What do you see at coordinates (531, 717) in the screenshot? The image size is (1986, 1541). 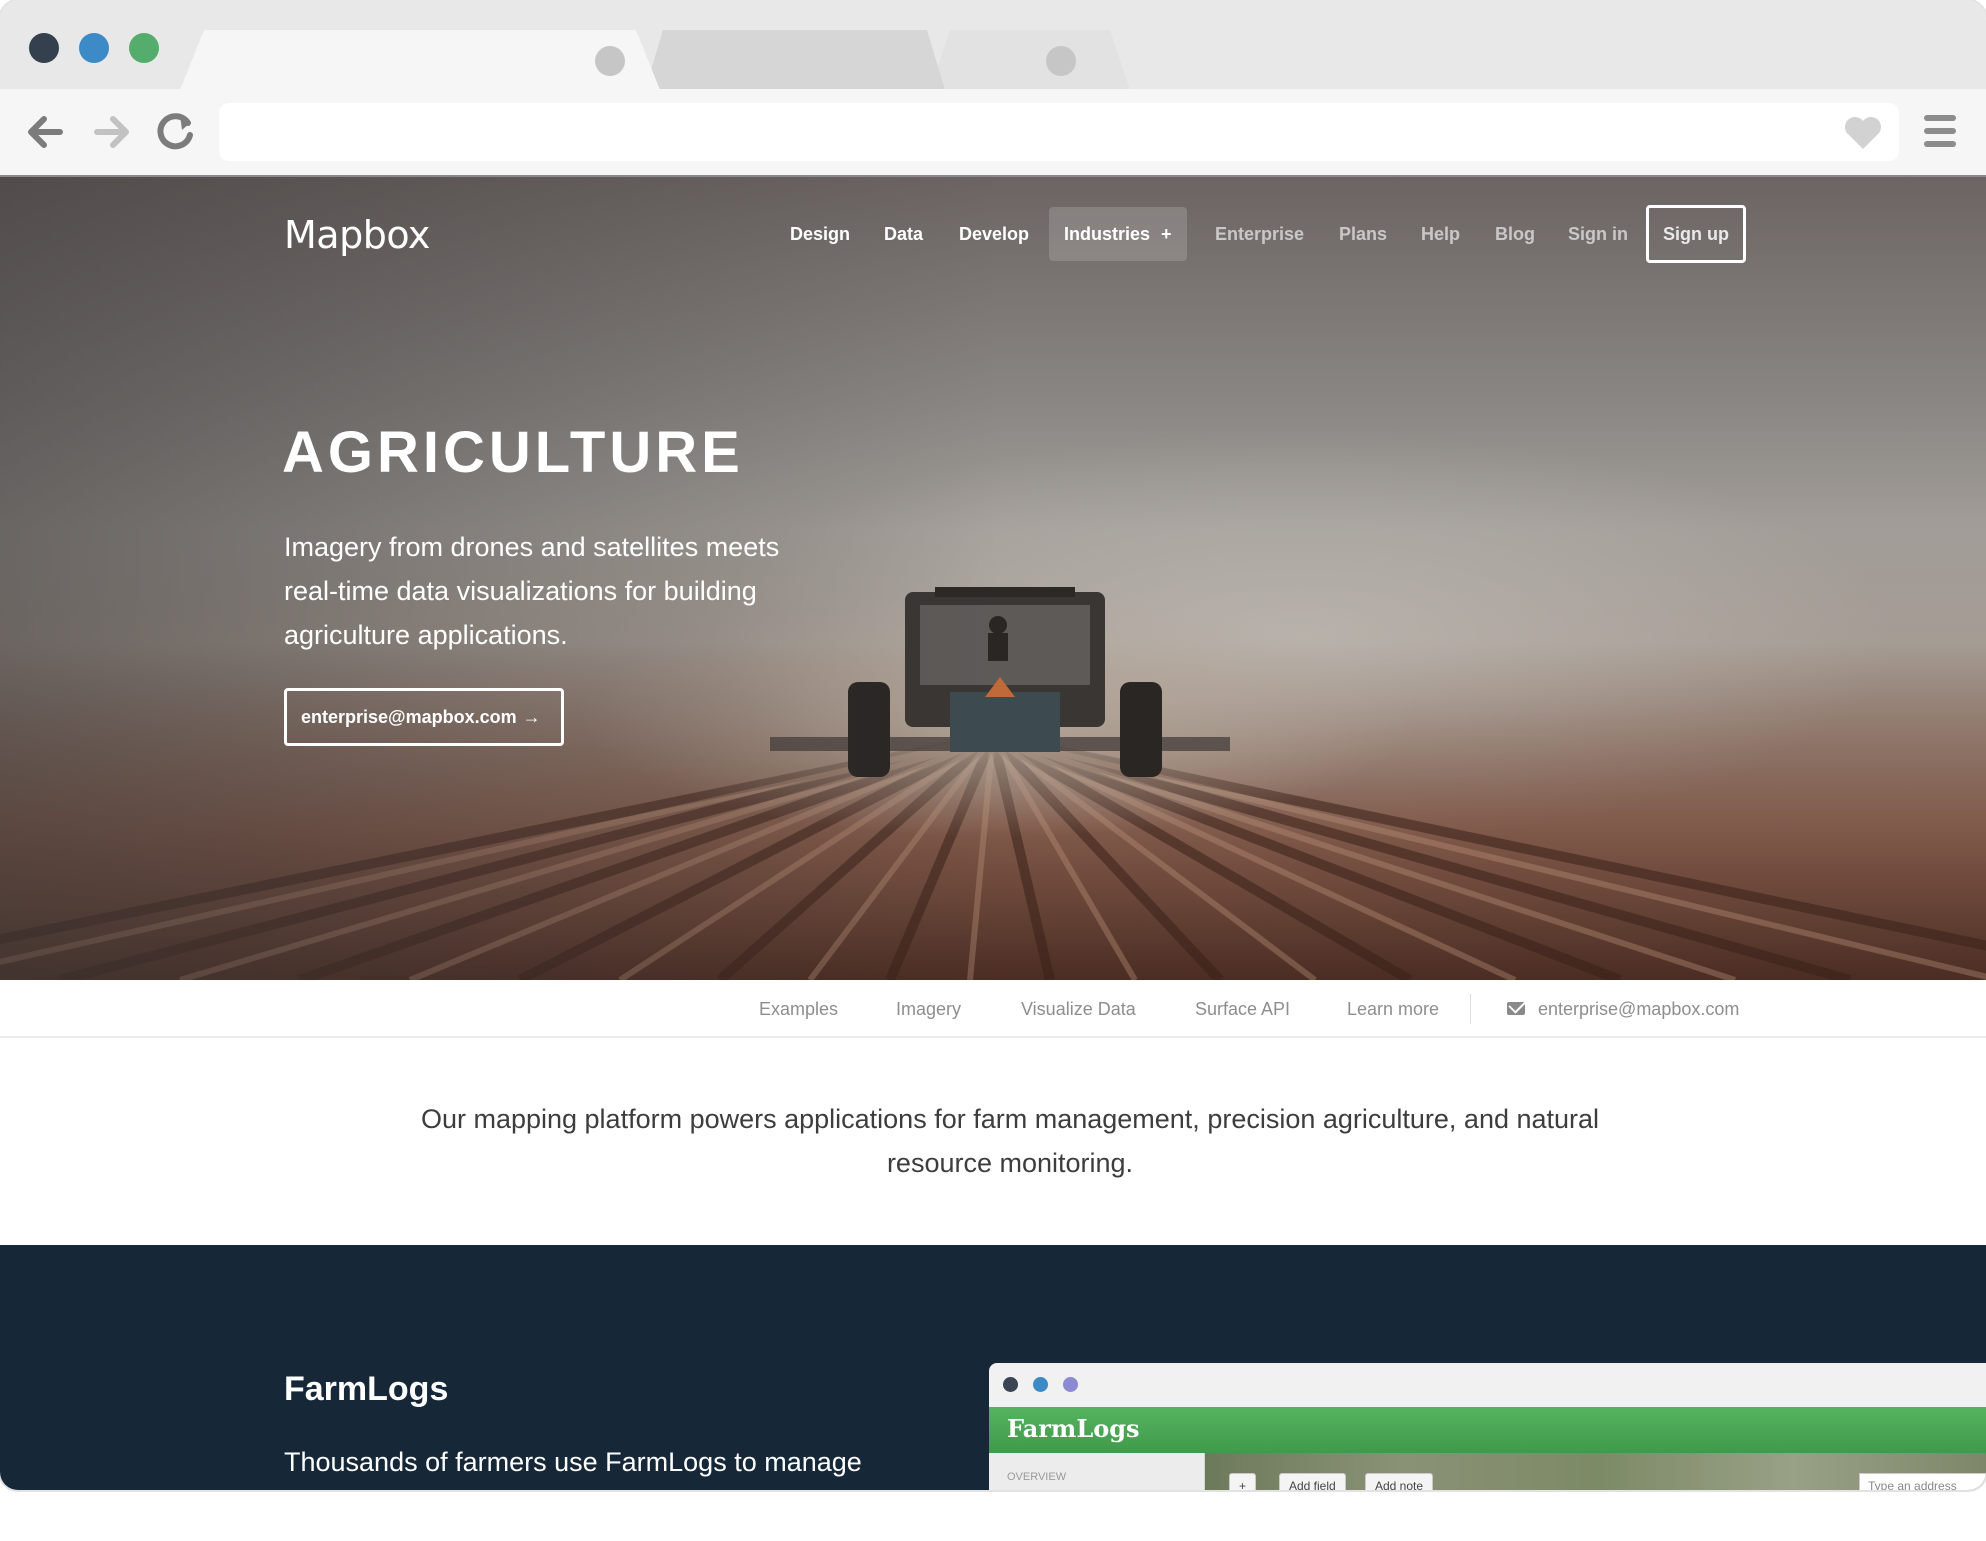 I see `arrow-right-icon: →` at bounding box center [531, 717].